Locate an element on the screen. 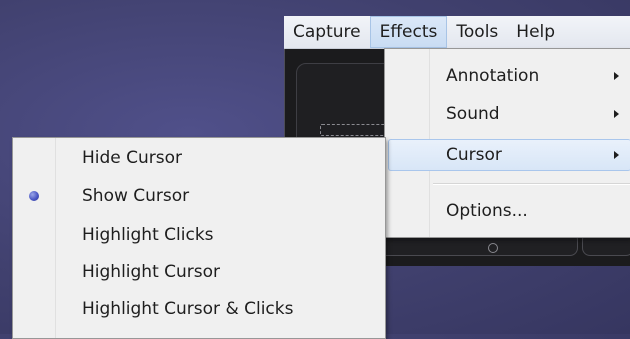 The width and height of the screenshot is (630, 339). effects-item-cursor: Cursor is located at coordinates (509, 155).